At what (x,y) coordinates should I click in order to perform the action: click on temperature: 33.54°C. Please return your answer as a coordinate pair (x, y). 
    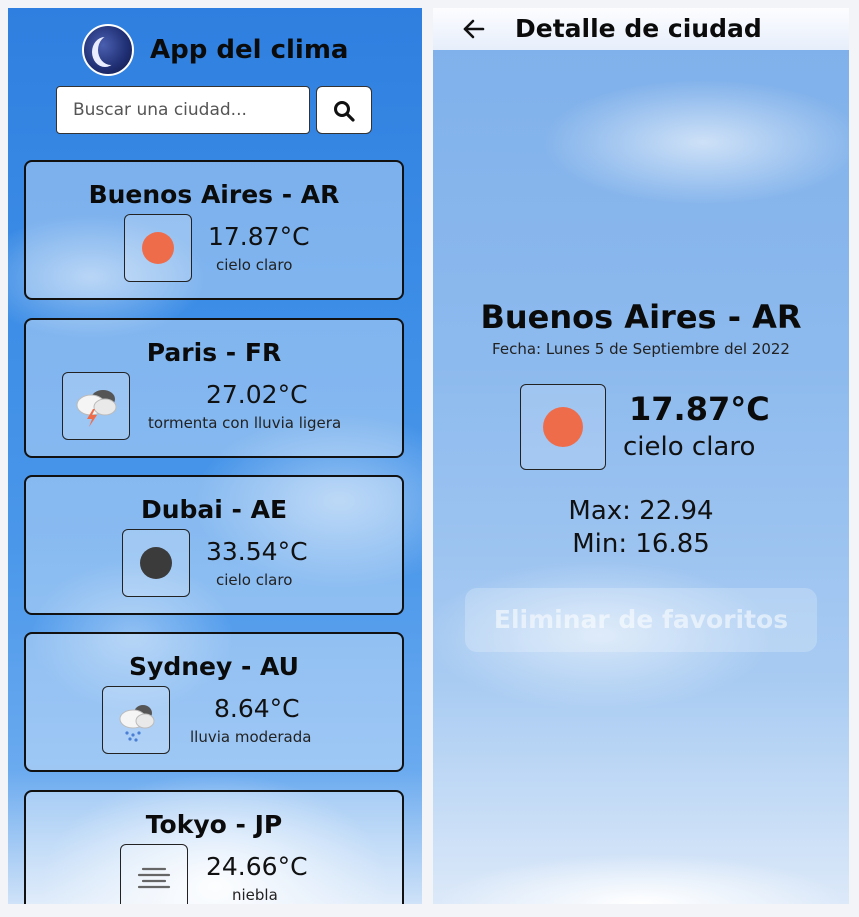
    Looking at the image, I should click on (257, 551).